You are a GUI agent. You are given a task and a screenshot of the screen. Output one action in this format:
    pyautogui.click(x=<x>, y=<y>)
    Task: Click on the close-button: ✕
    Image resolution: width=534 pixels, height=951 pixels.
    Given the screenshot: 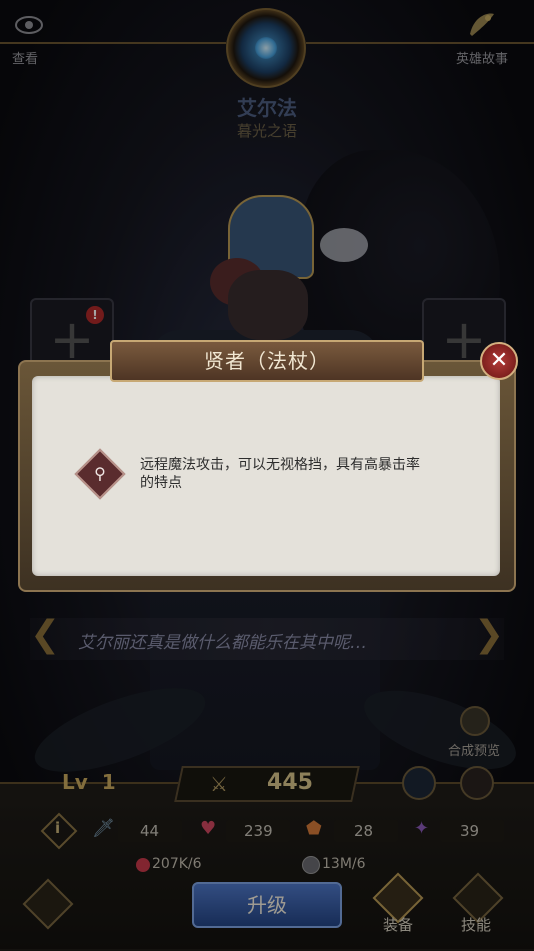 What is the action you would take?
    pyautogui.click(x=499, y=361)
    